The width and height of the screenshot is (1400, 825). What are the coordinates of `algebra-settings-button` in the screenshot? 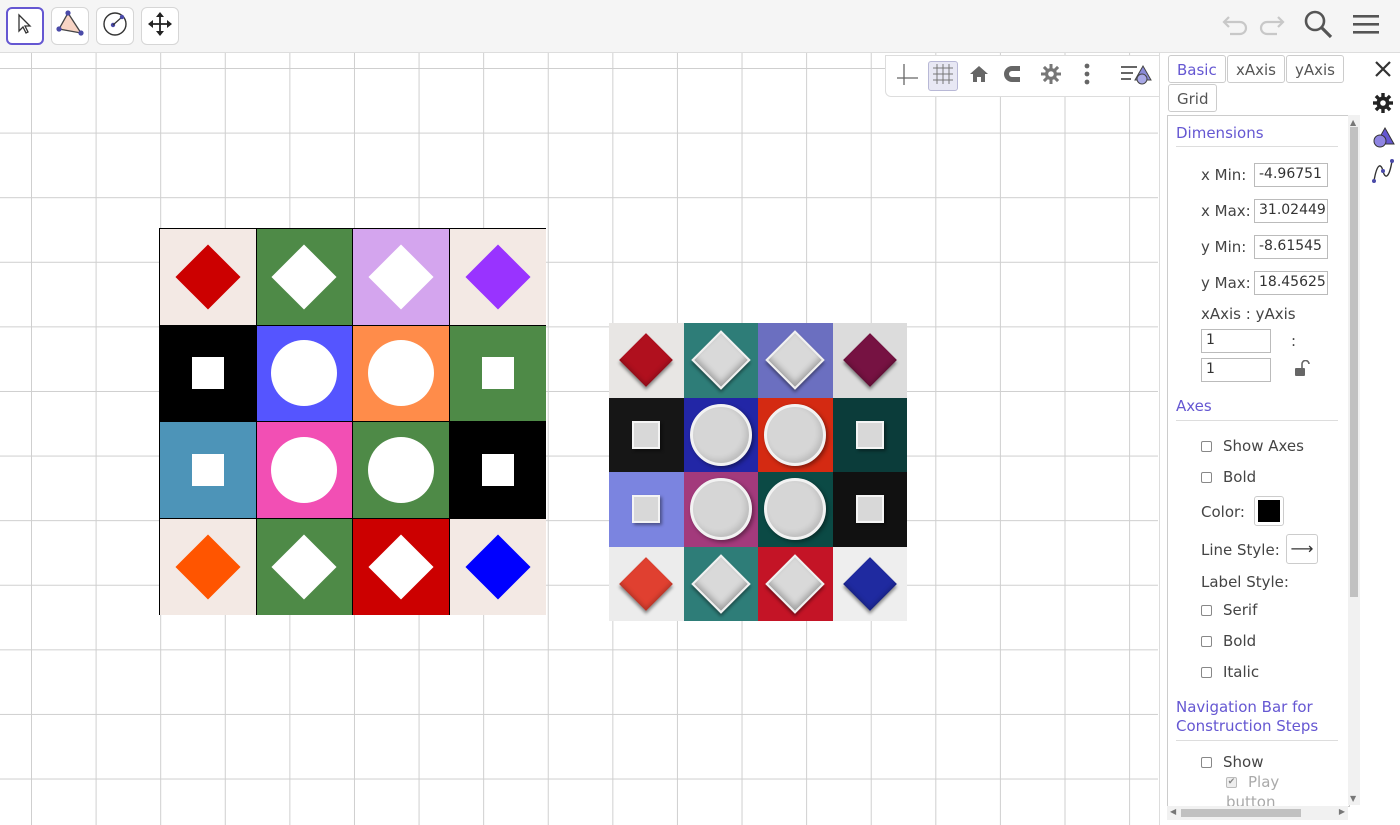 It's located at (1383, 172).